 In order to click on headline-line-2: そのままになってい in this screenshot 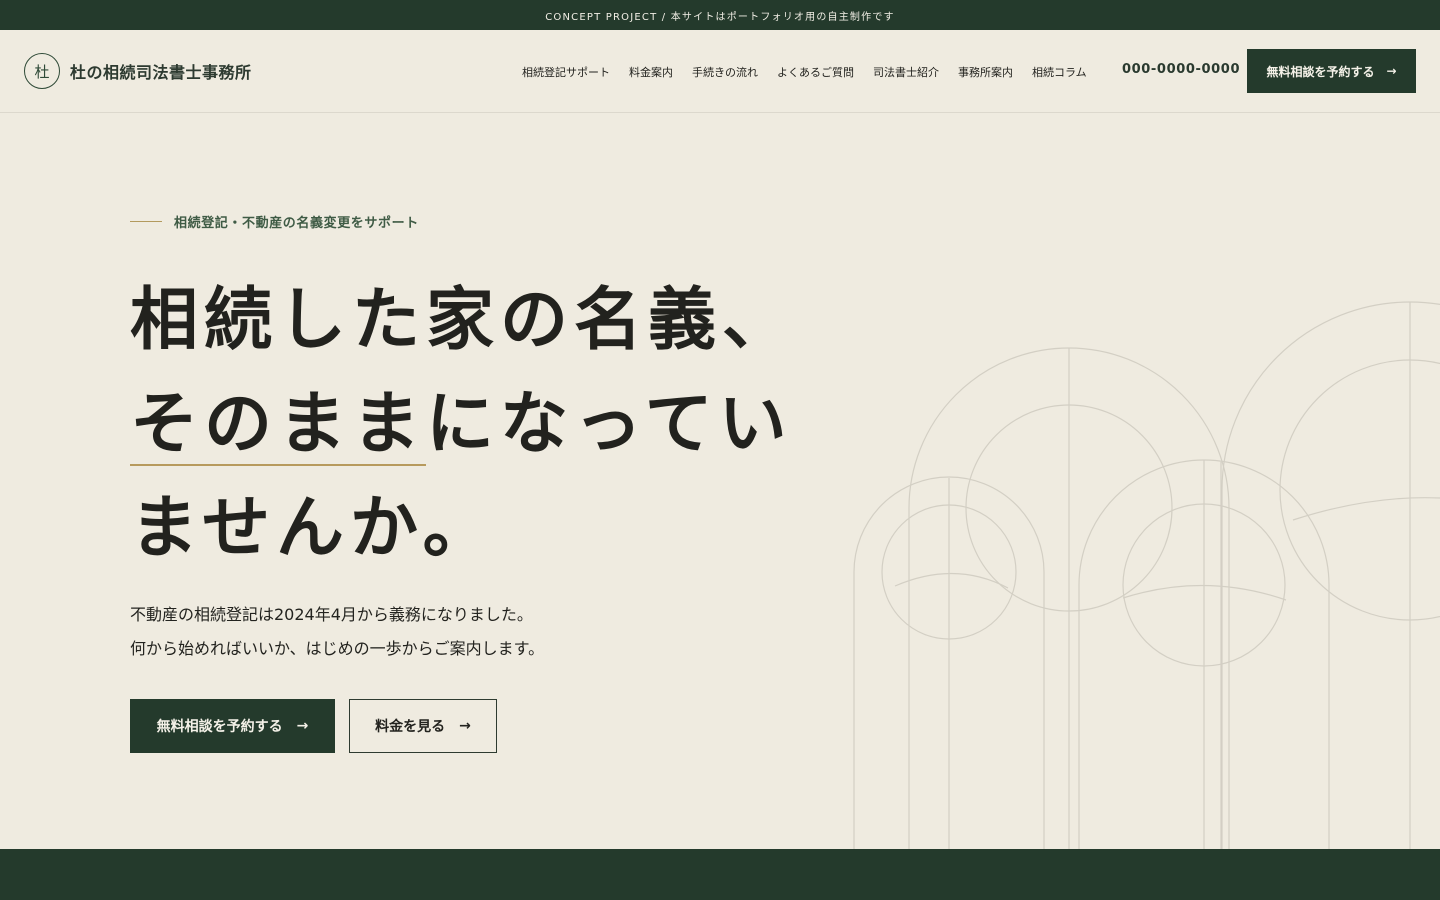, I will do `click(480, 424)`.